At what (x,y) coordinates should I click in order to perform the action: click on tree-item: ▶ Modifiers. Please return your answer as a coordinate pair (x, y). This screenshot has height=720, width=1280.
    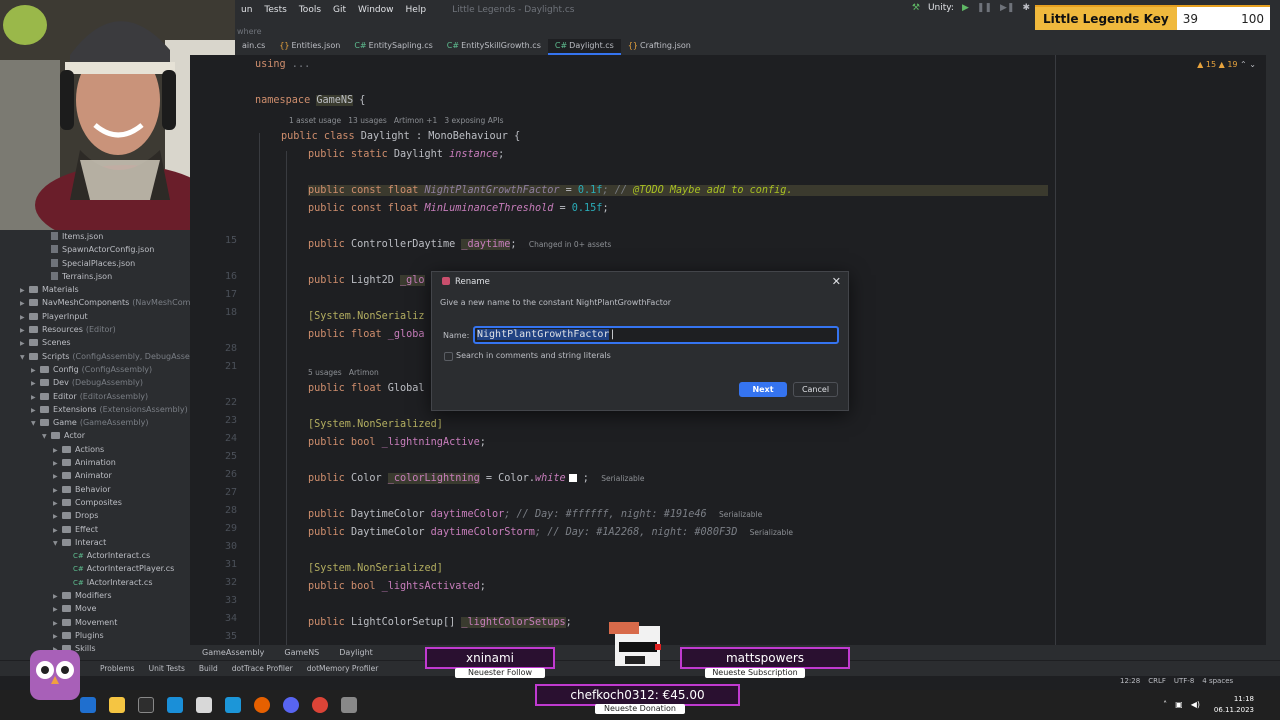
    Looking at the image, I should click on (95, 595).